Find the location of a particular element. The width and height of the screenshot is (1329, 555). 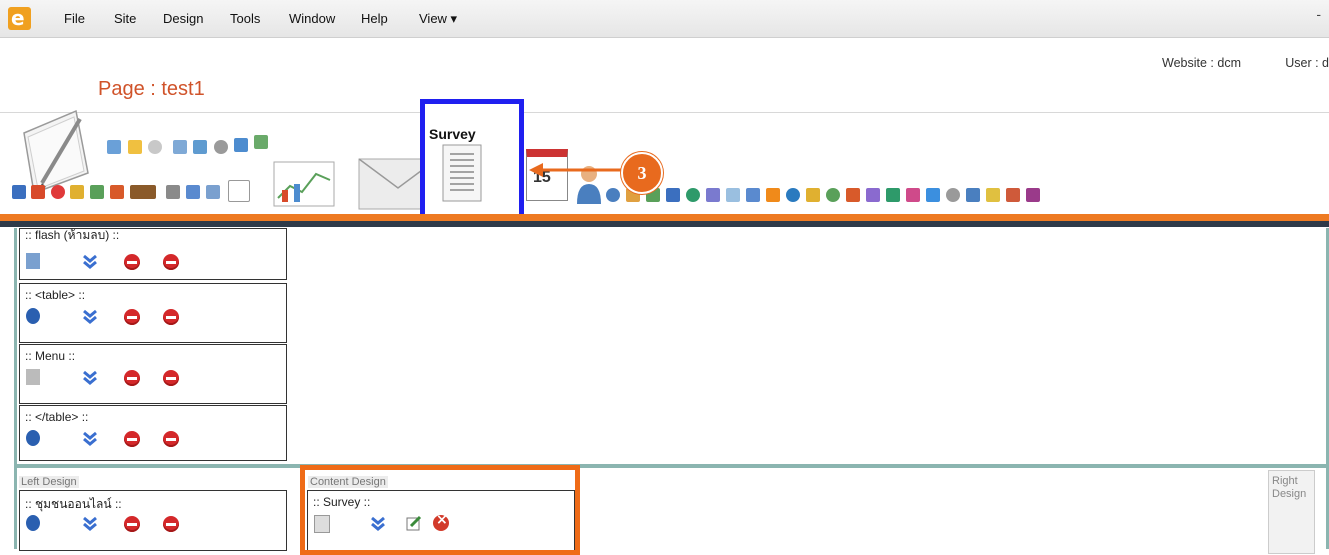

content-design-highlight is located at coordinates (440, 510).